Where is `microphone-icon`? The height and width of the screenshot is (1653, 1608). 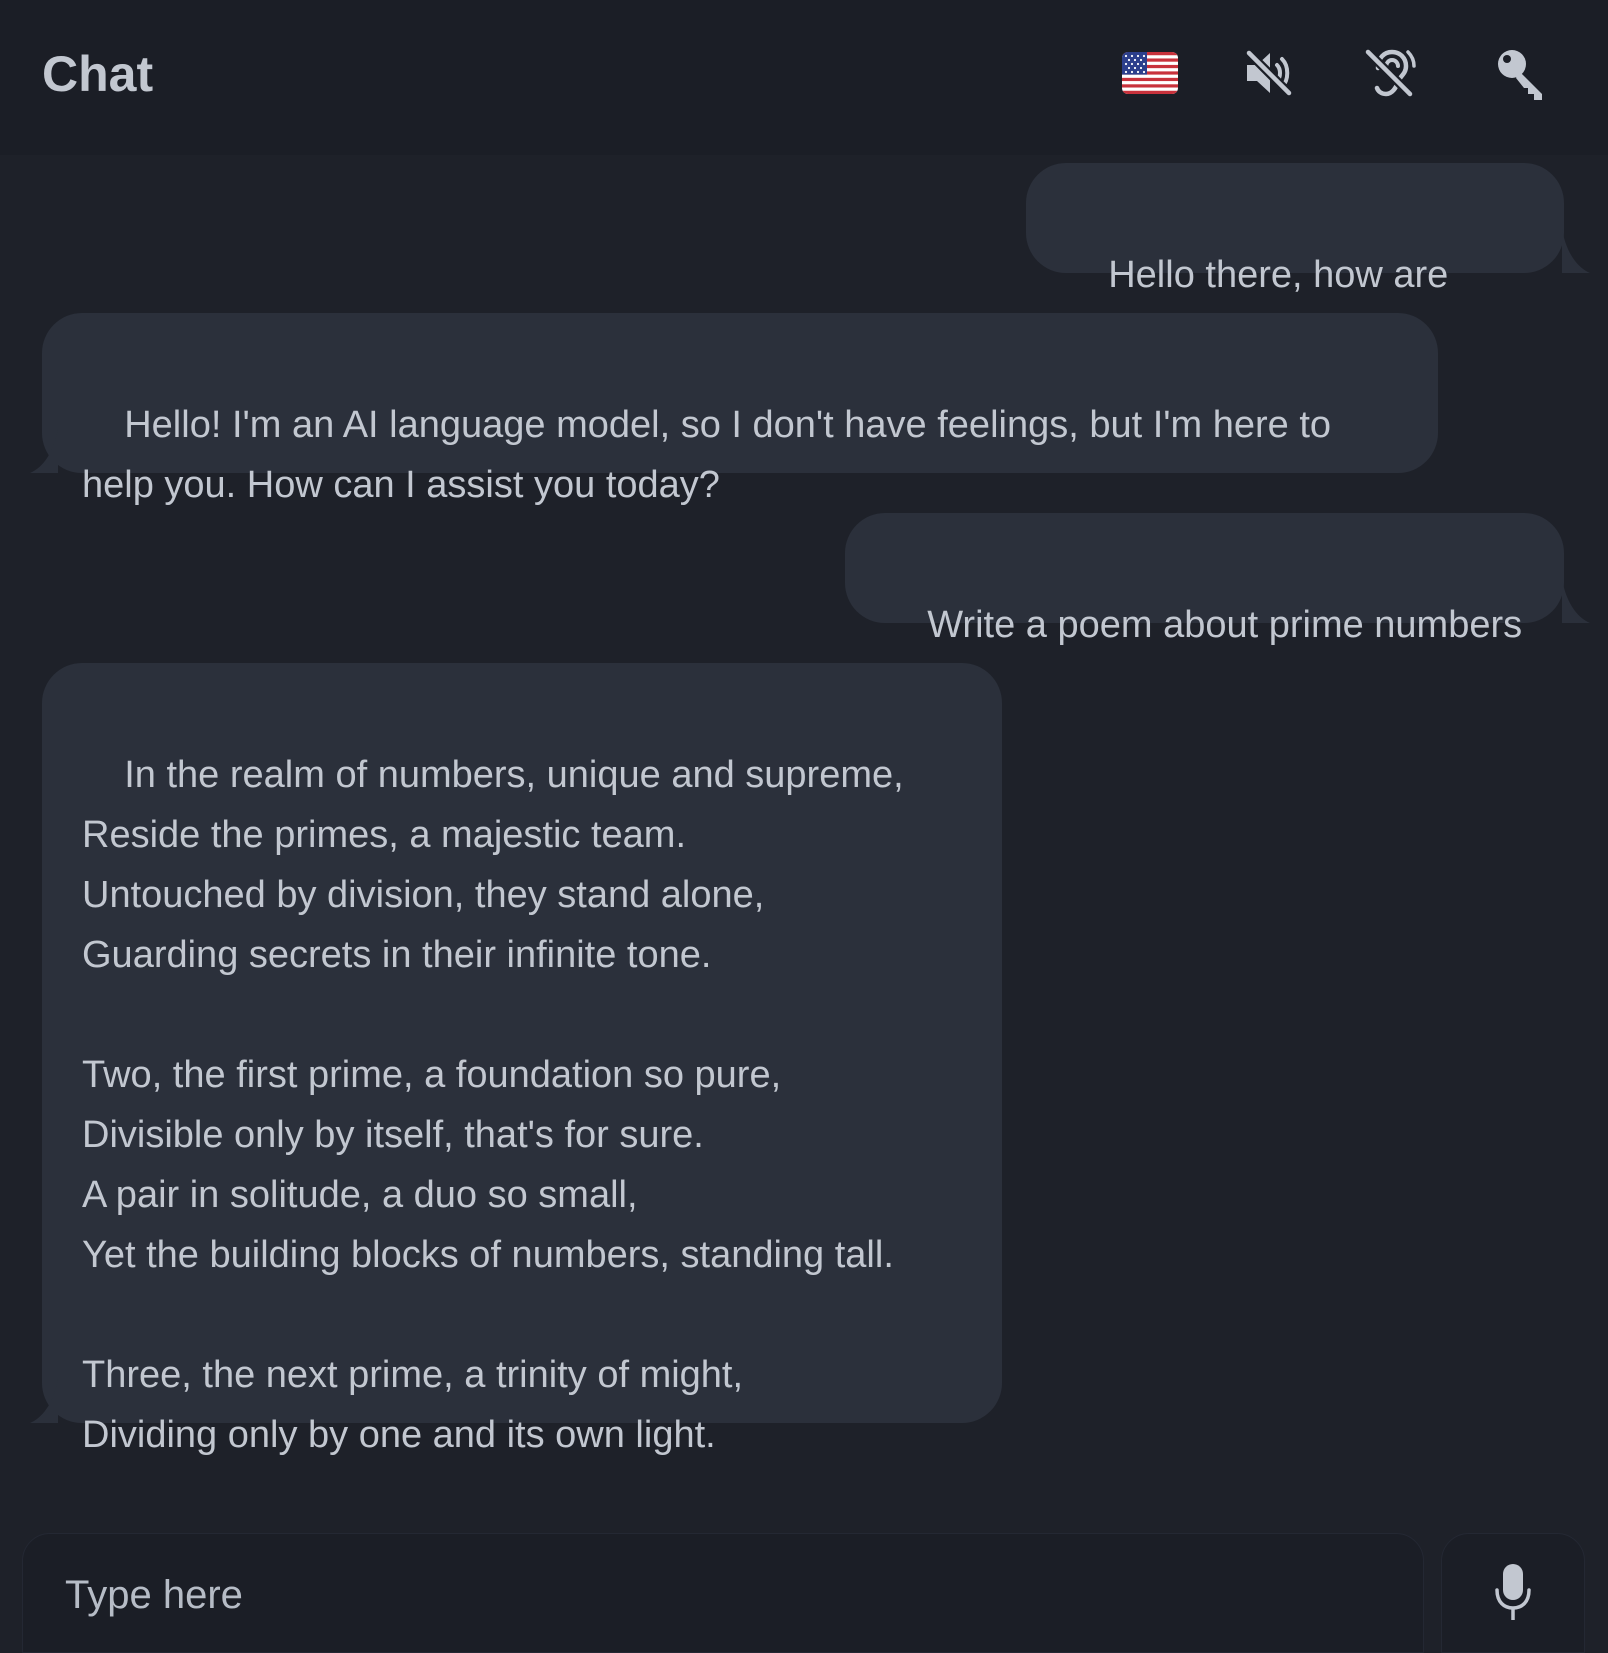 microphone-icon is located at coordinates (1513, 1592).